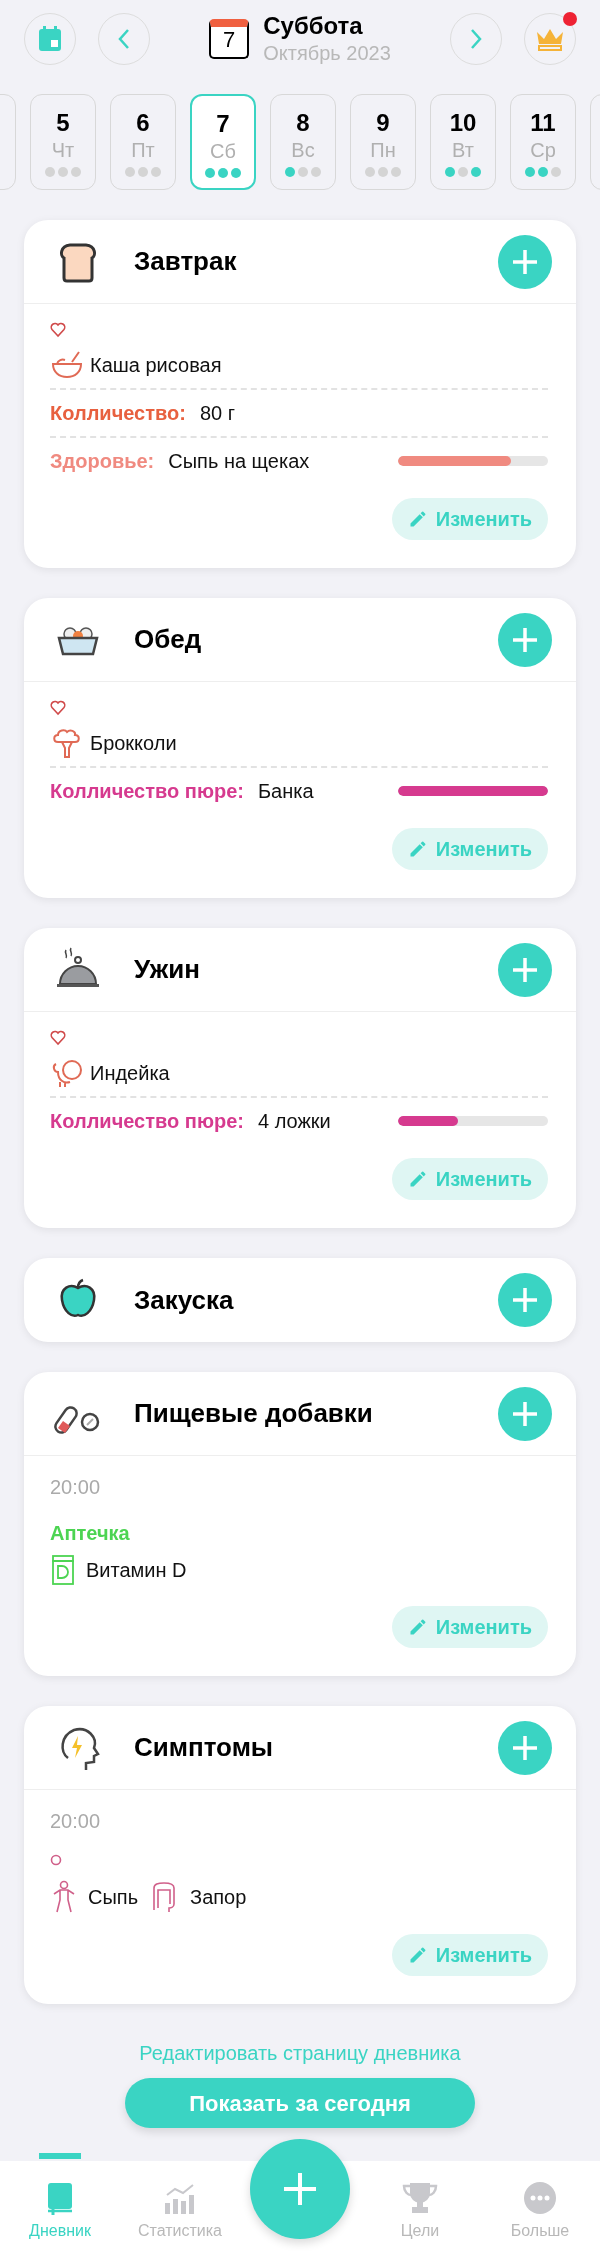 This screenshot has height=2251, width=600. What do you see at coordinates (143, 142) in the screenshot?
I see `day-card: 6 Пт` at bounding box center [143, 142].